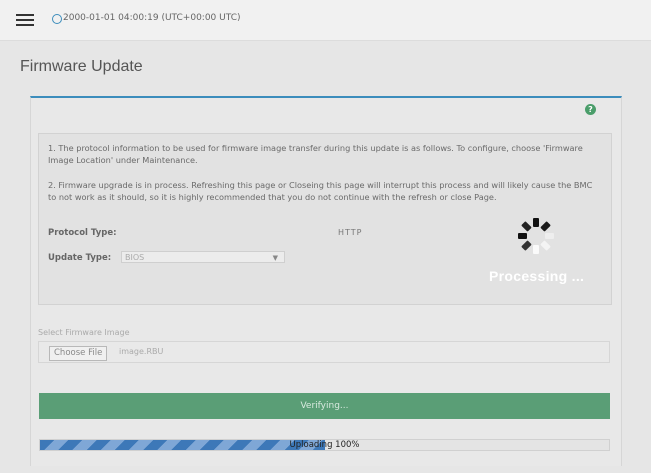 Image resolution: width=651 pixels, height=473 pixels. Describe the element at coordinates (350, 232) in the screenshot. I see `protocol-type-value: HTTP` at that location.